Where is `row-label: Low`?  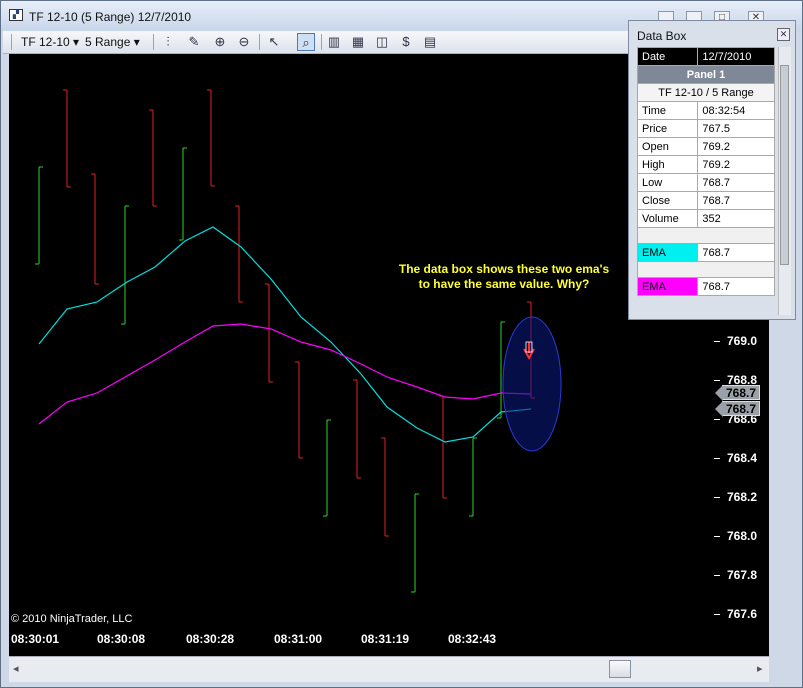
row-label: Low is located at coordinates (667, 182).